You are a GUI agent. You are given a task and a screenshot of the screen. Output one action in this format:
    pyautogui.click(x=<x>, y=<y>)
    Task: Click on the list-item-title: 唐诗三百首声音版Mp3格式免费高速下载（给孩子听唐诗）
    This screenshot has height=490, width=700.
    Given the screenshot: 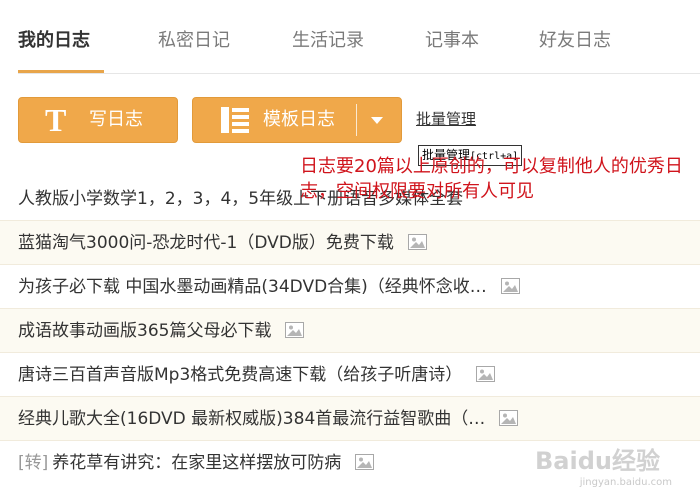 What is the action you would take?
    pyautogui.click(x=257, y=375)
    